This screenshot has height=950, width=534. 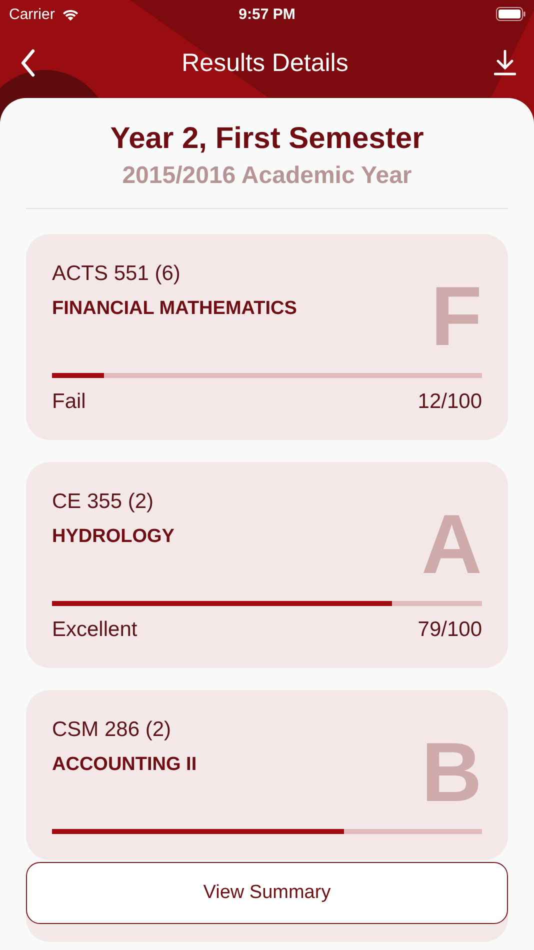 What do you see at coordinates (117, 274) in the screenshot?
I see `course-code: ACTS 551 (6)` at bounding box center [117, 274].